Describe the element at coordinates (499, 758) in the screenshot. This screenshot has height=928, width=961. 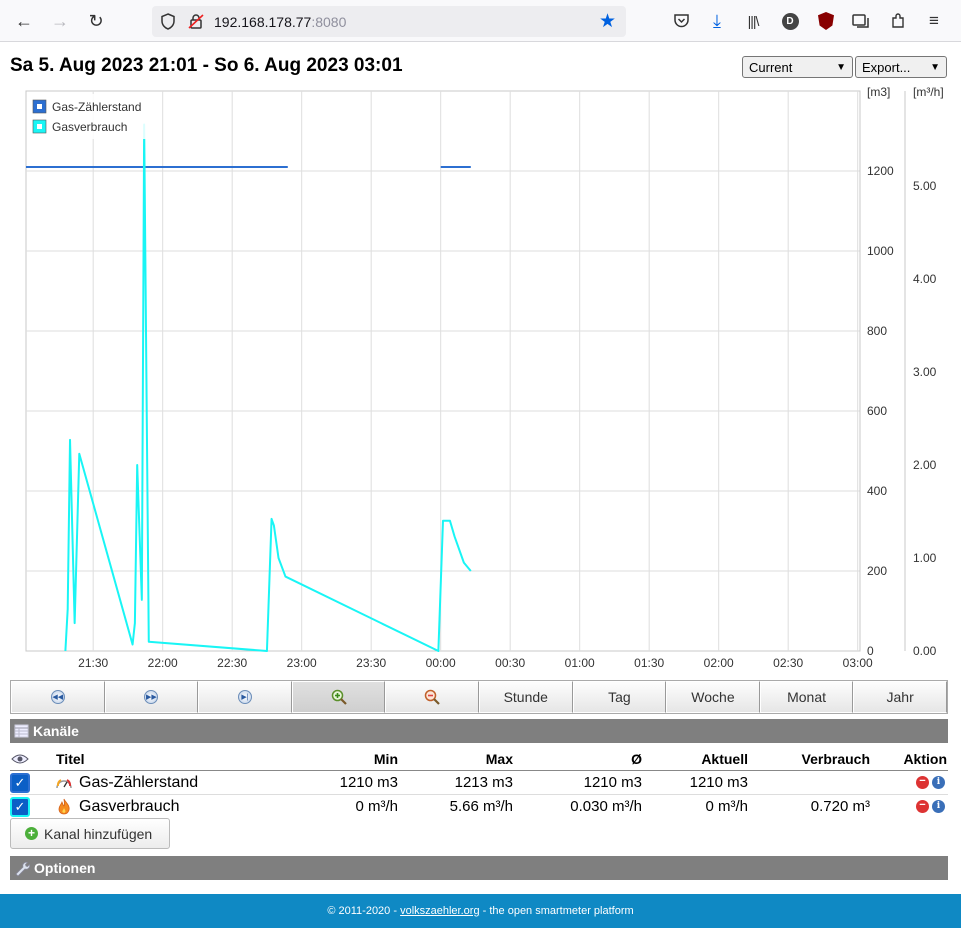
I see `header-max: Max` at that location.